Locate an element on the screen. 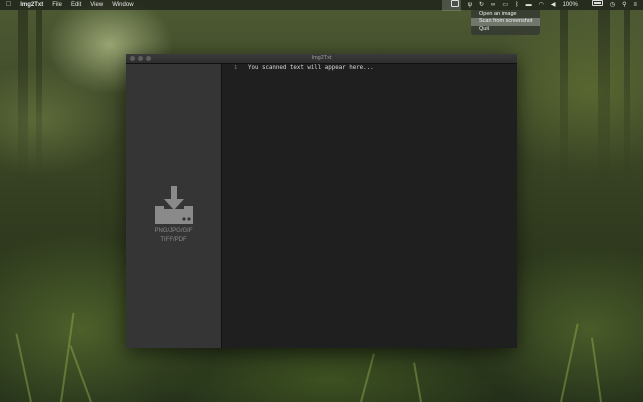 This screenshot has height=402, width=643. status-menu: Open an image Scan from screenshot Quit is located at coordinates (505, 22).